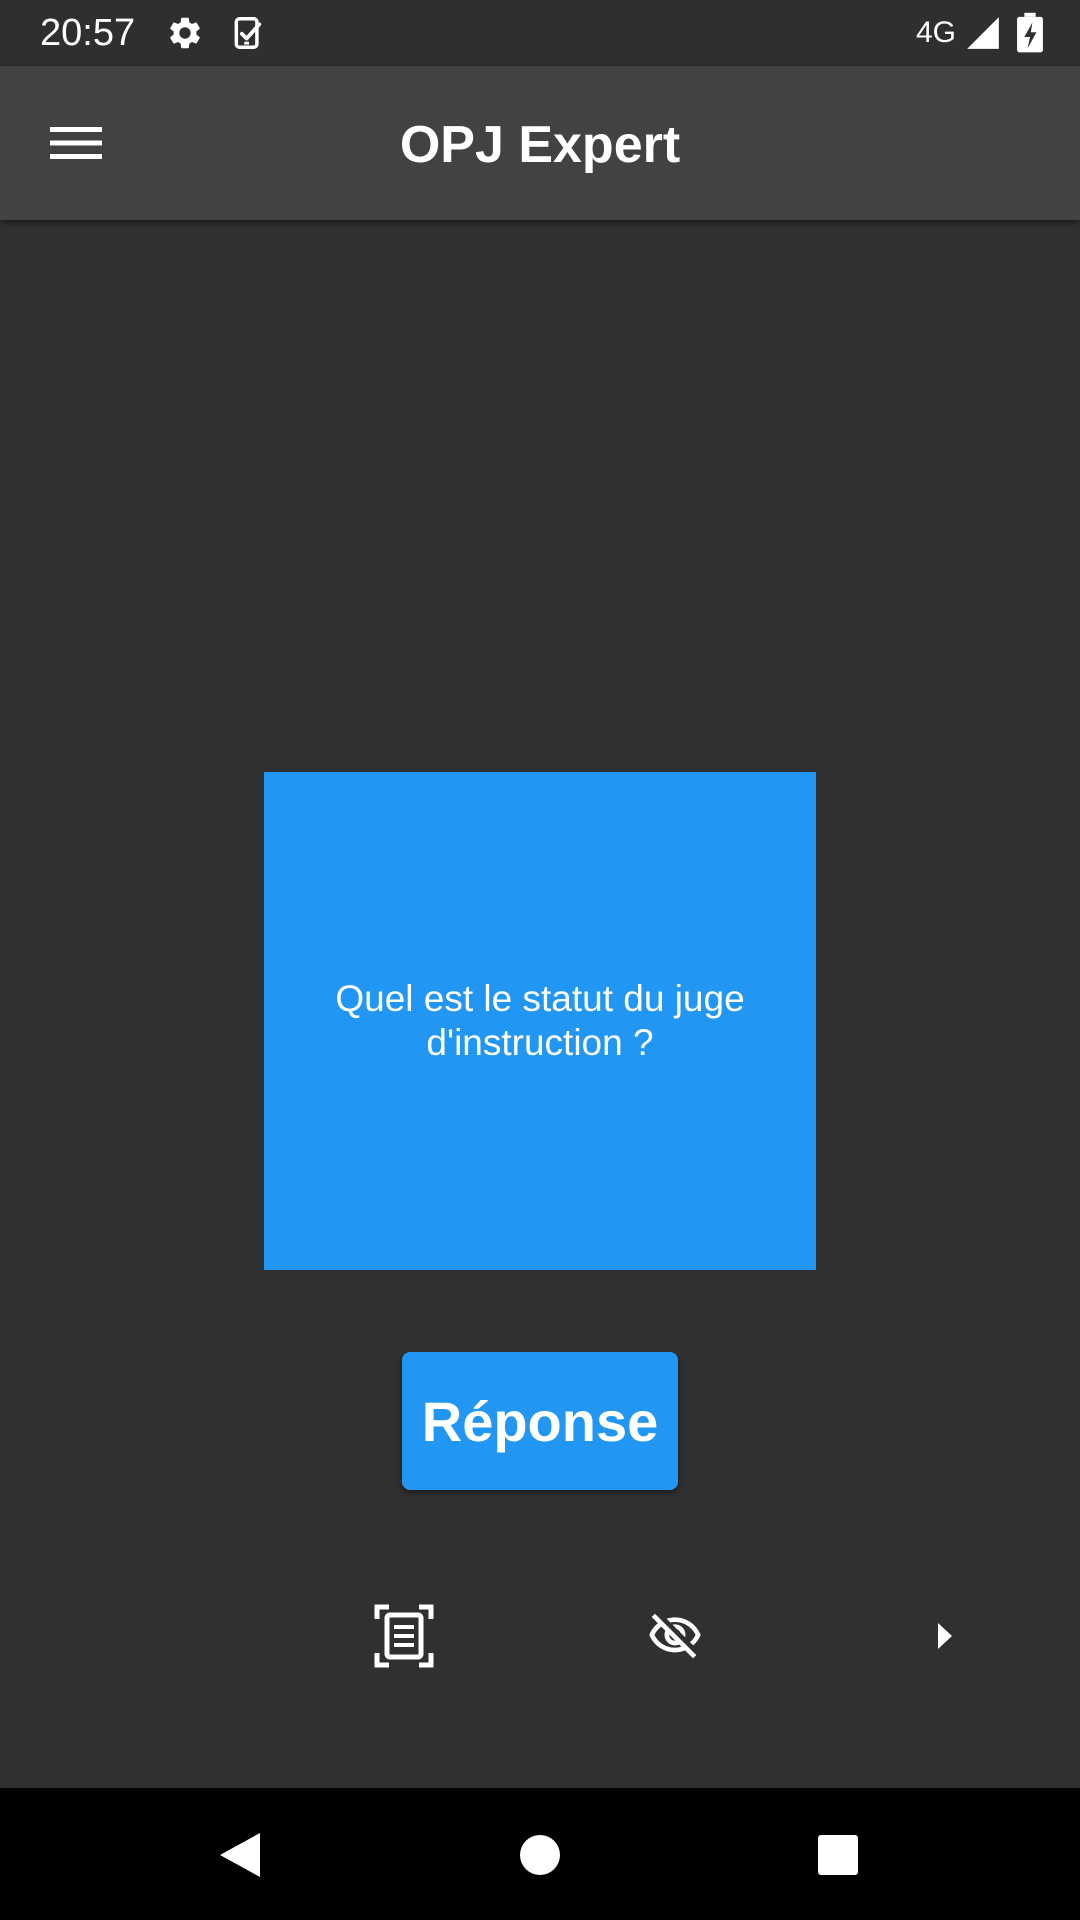 The width and height of the screenshot is (1080, 1920). Describe the element at coordinates (540, 1421) in the screenshot. I see `answer-button: Réponse` at that location.